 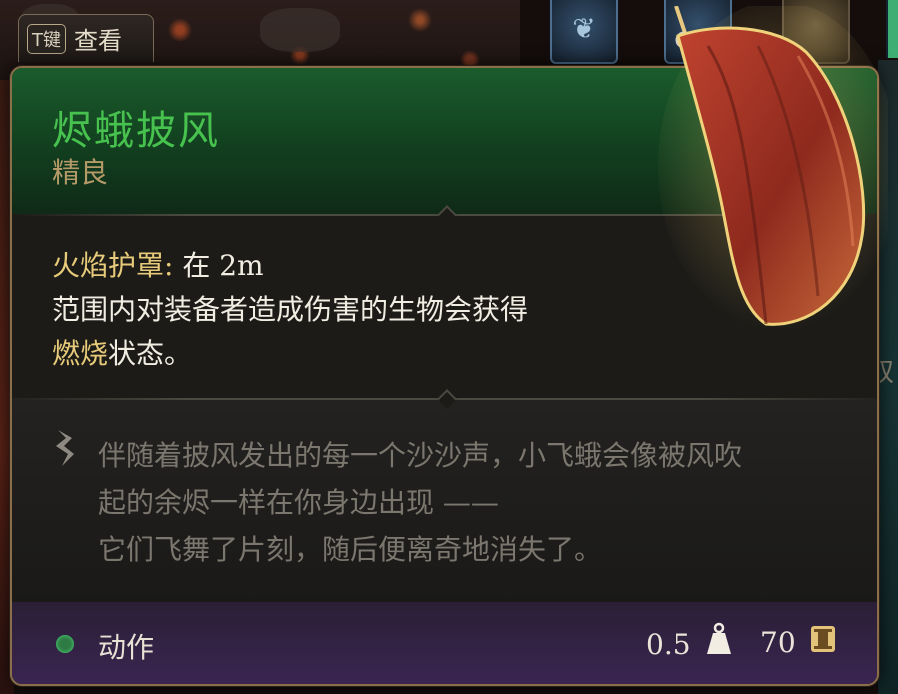 I want to click on hotbar-slot-scroll: ❦, so click(x=584, y=32).